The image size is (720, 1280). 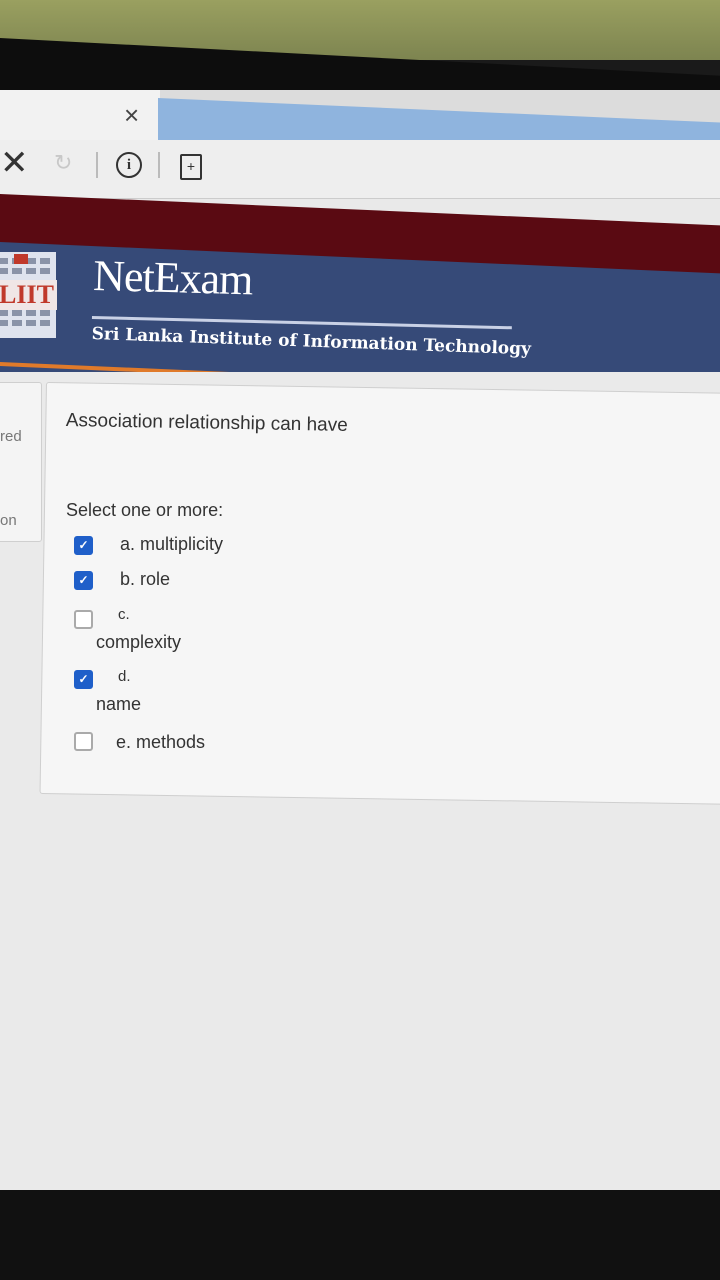 What do you see at coordinates (11, 436) in the screenshot?
I see `question-status-text: red` at bounding box center [11, 436].